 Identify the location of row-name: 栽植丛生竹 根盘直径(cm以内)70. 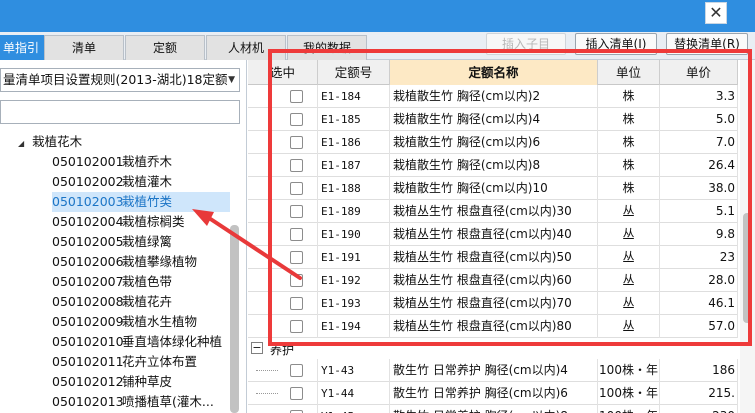
(494, 303).